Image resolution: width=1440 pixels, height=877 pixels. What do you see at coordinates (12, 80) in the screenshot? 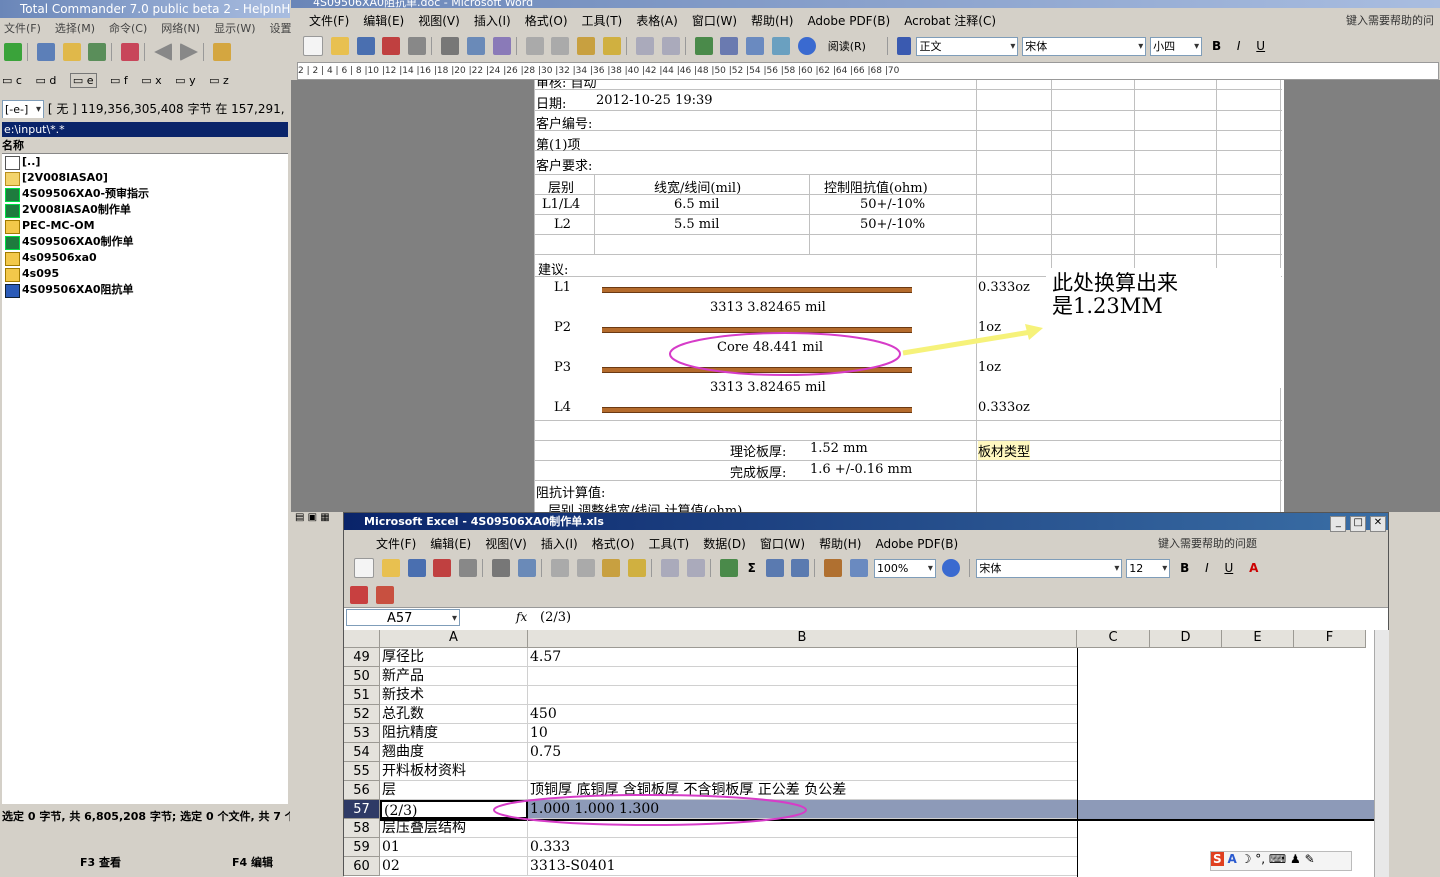
I see `drive-c-button: ▭ c` at bounding box center [12, 80].